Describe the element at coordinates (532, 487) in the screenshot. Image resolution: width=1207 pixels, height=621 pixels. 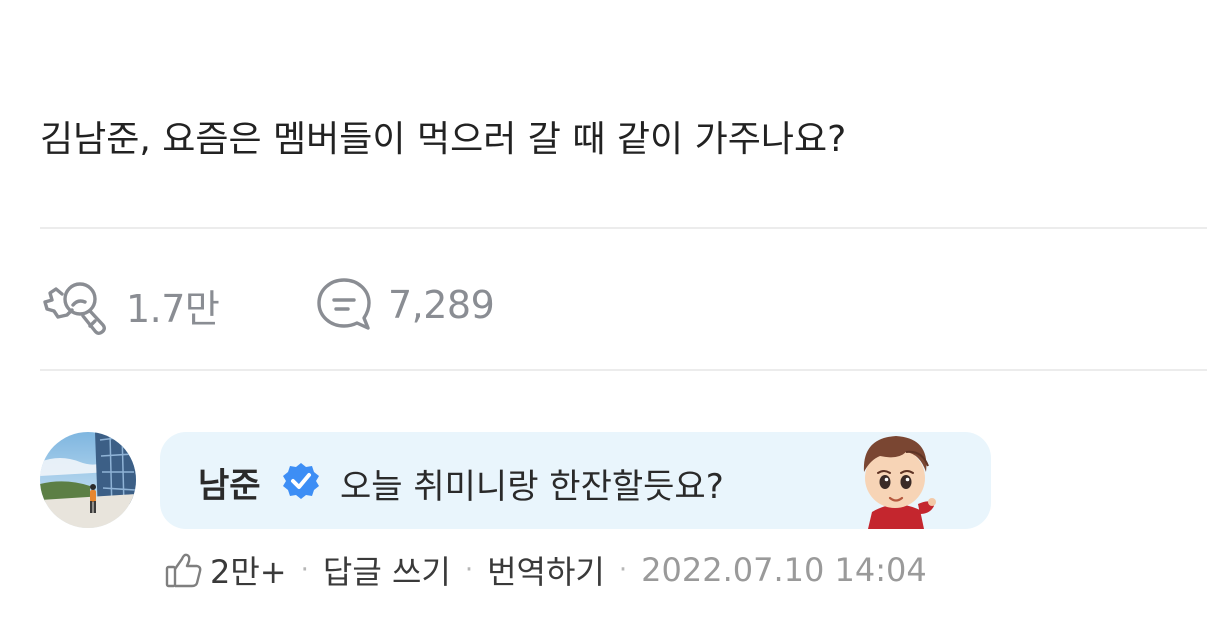
I see `reply-message: 오늘 취미니랑 한잔할듯요?` at that location.